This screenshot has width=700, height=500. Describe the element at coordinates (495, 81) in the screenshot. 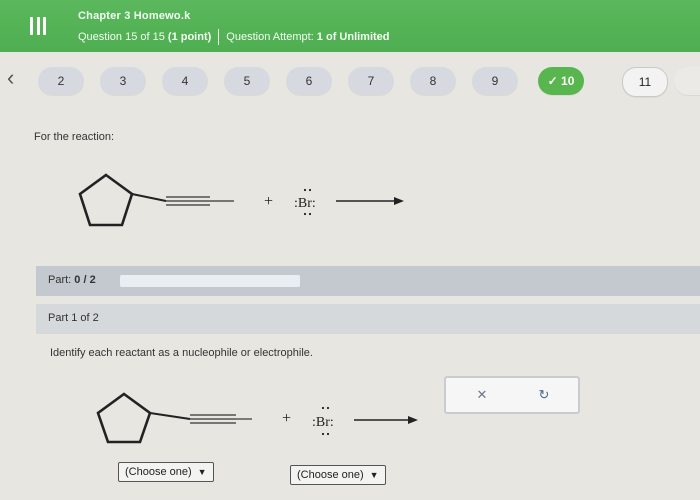

I see `question-nav-item: 9` at that location.